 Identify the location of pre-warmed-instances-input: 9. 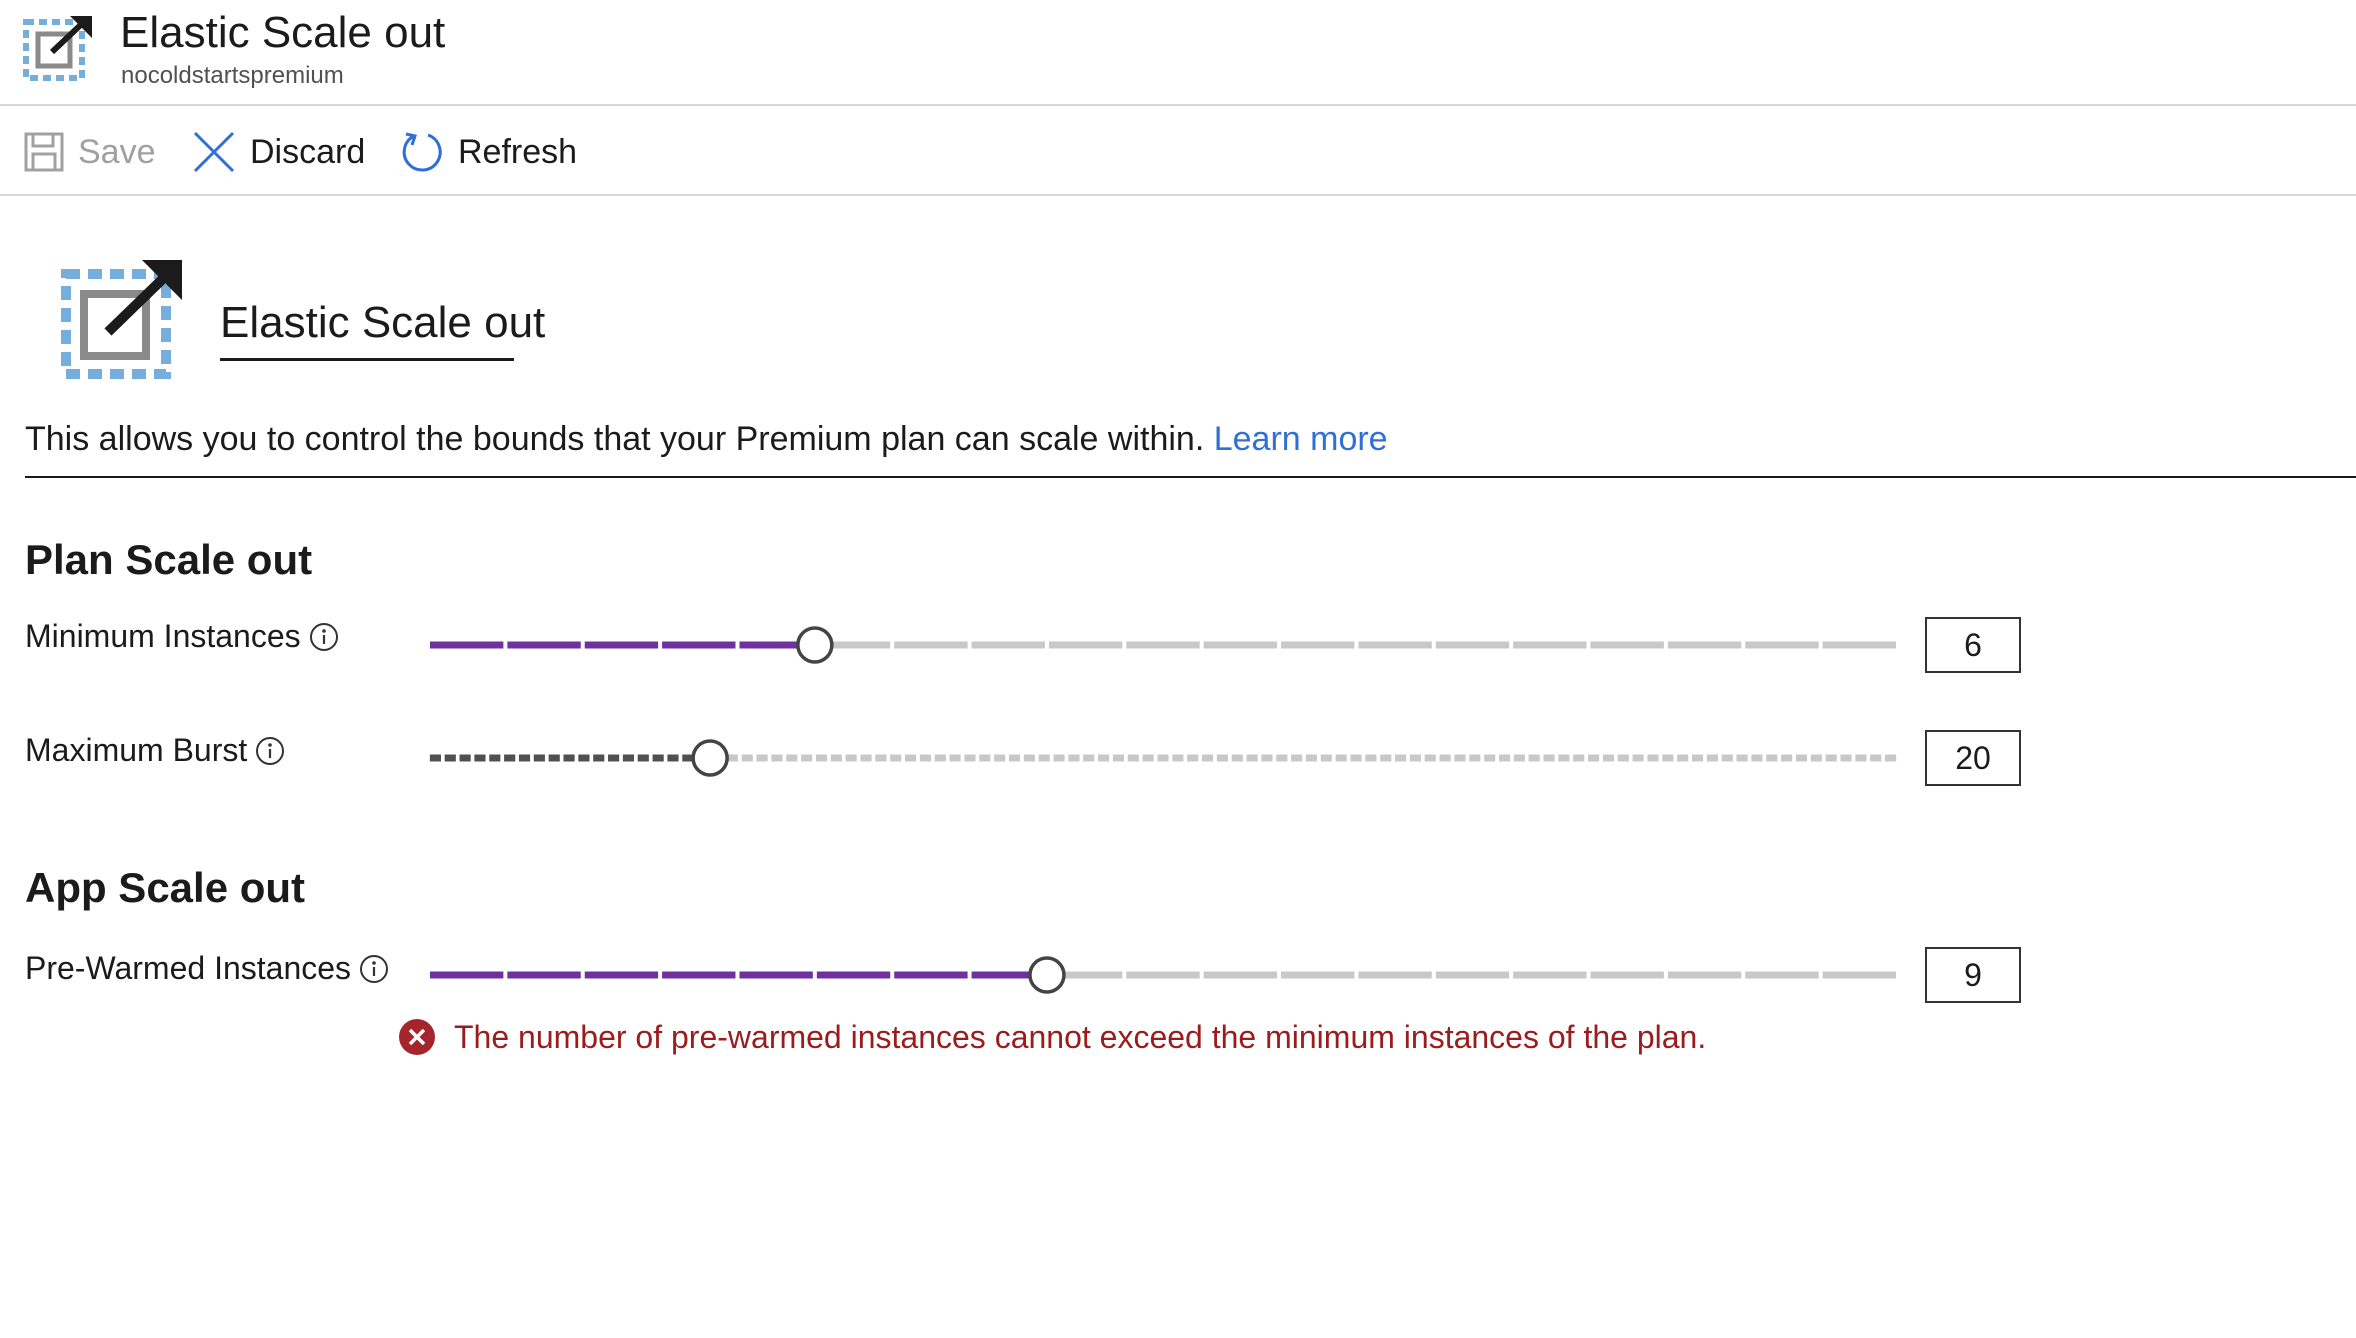
(1973, 975).